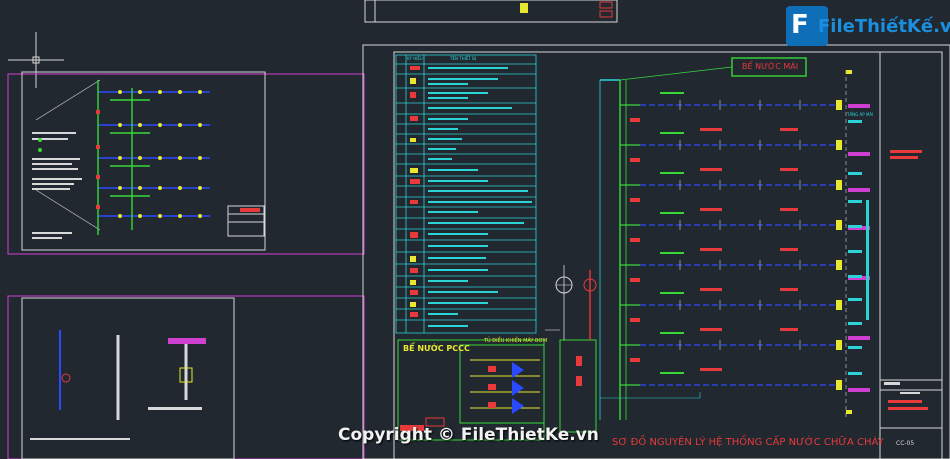 The image size is (950, 459). What do you see at coordinates (491, 11) in the screenshot?
I see `top-sheet-frame` at bounding box center [491, 11].